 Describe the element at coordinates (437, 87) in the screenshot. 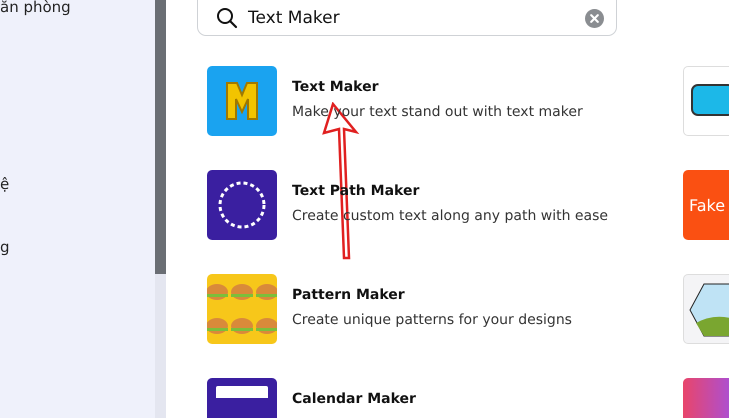

I see `app-title: Text Maker` at that location.